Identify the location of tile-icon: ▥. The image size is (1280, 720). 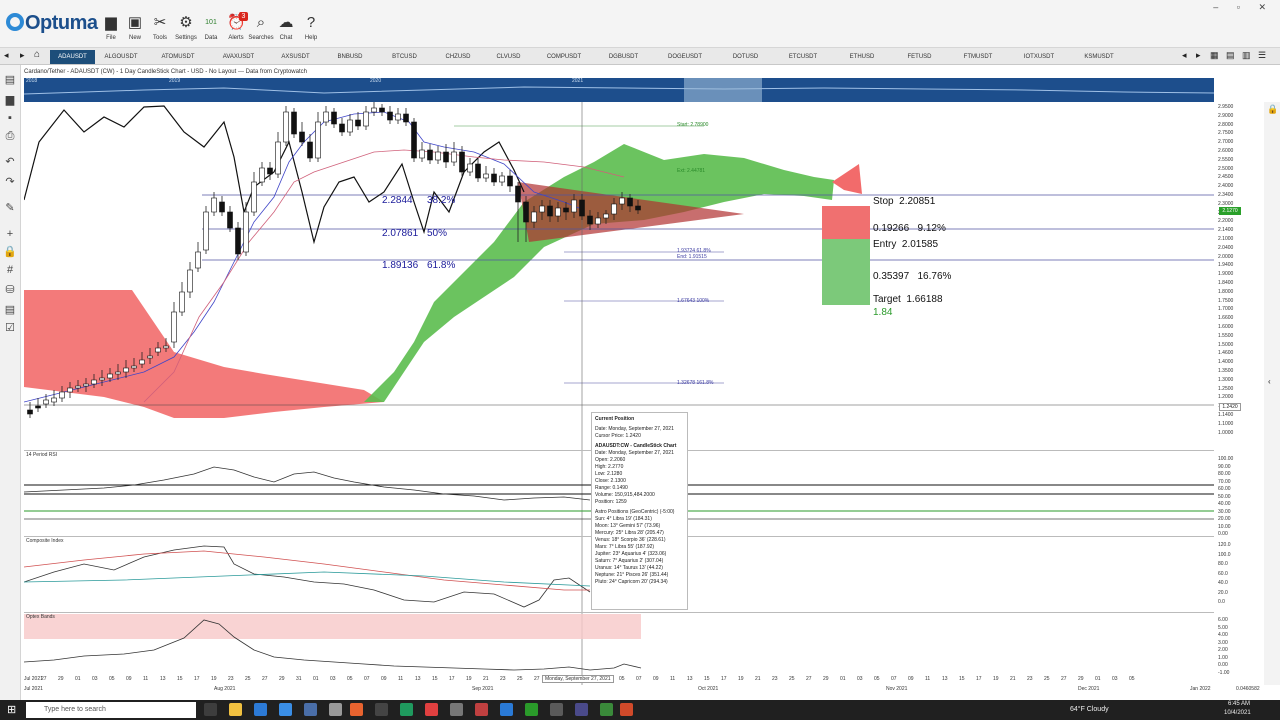
(1246, 55).